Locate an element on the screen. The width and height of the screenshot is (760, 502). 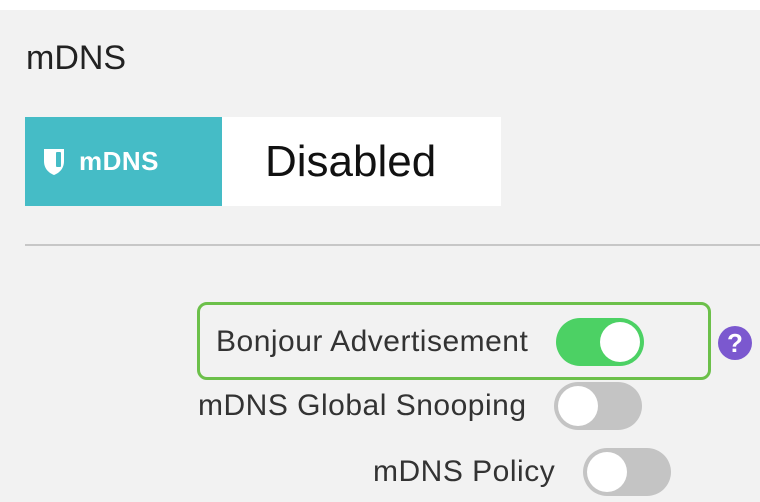
section-title: mDNS is located at coordinates (76, 58).